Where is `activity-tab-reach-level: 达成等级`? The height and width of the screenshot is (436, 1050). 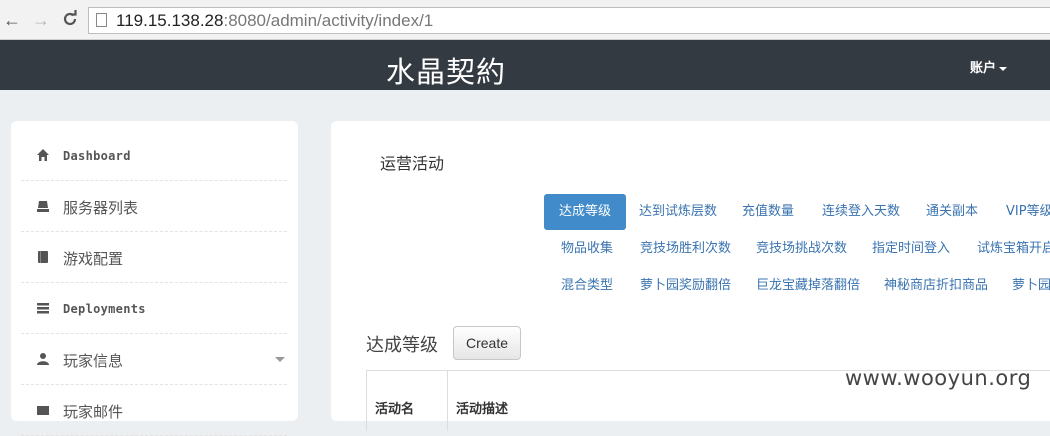
activity-tab-reach-level: 达成等级 is located at coordinates (585, 212).